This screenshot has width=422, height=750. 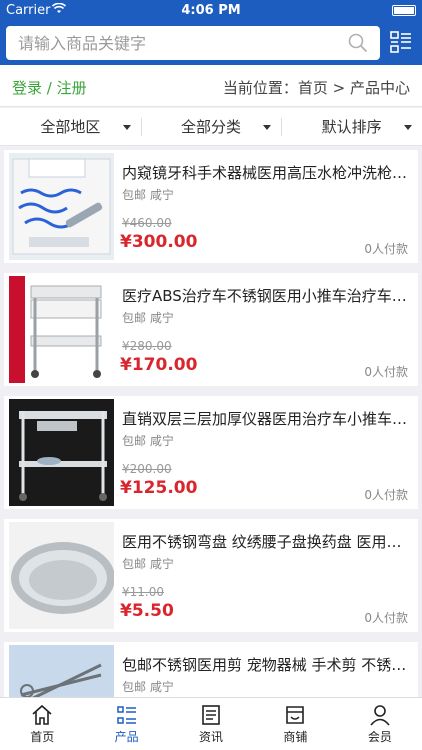 What do you see at coordinates (211, 86) in the screenshot?
I see `location-bar: 登录 / 注册 当前位置：首页 > 产品中心` at bounding box center [211, 86].